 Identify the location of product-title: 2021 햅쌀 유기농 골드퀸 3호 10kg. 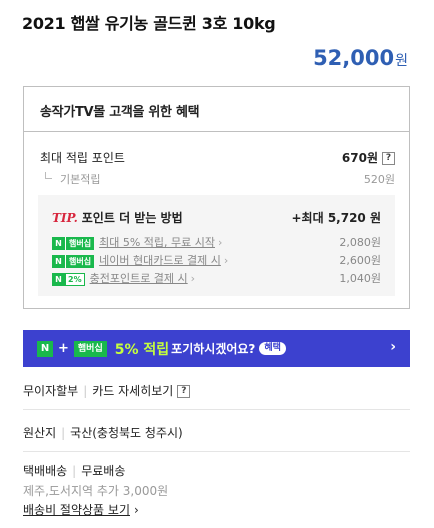
(149, 23).